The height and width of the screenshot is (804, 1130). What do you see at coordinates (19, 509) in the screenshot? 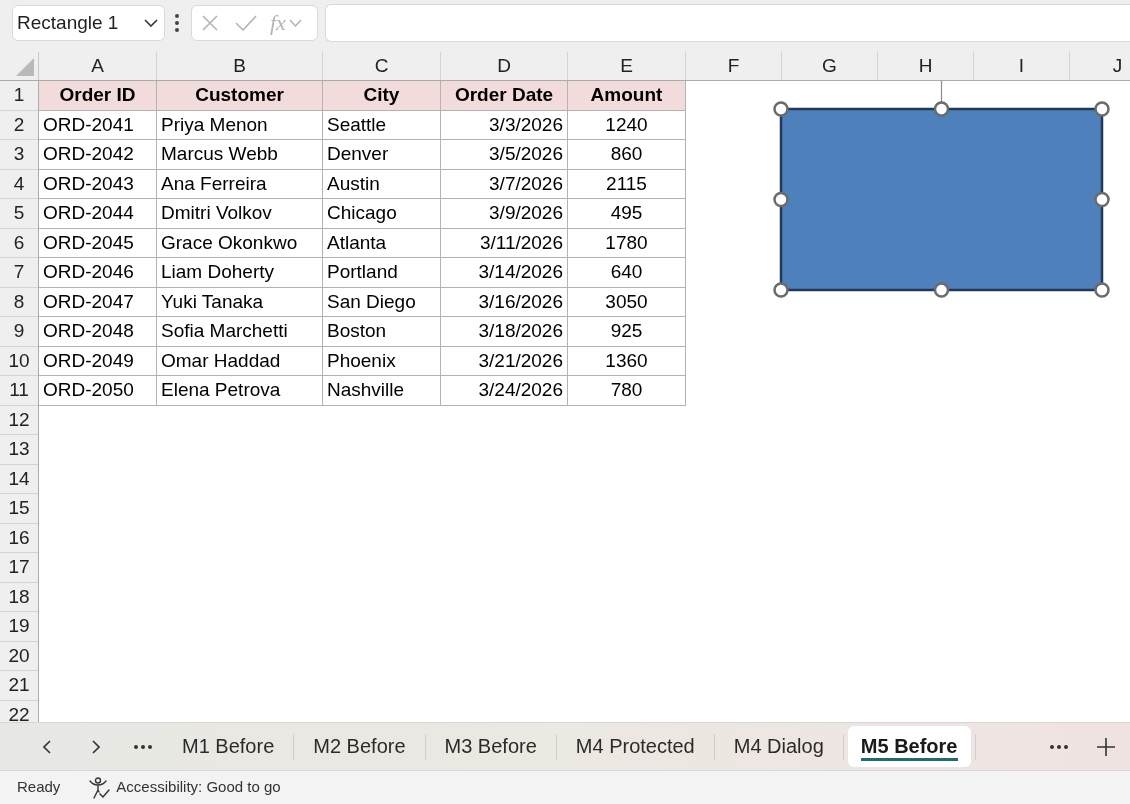
I see `row-header: 15` at bounding box center [19, 509].